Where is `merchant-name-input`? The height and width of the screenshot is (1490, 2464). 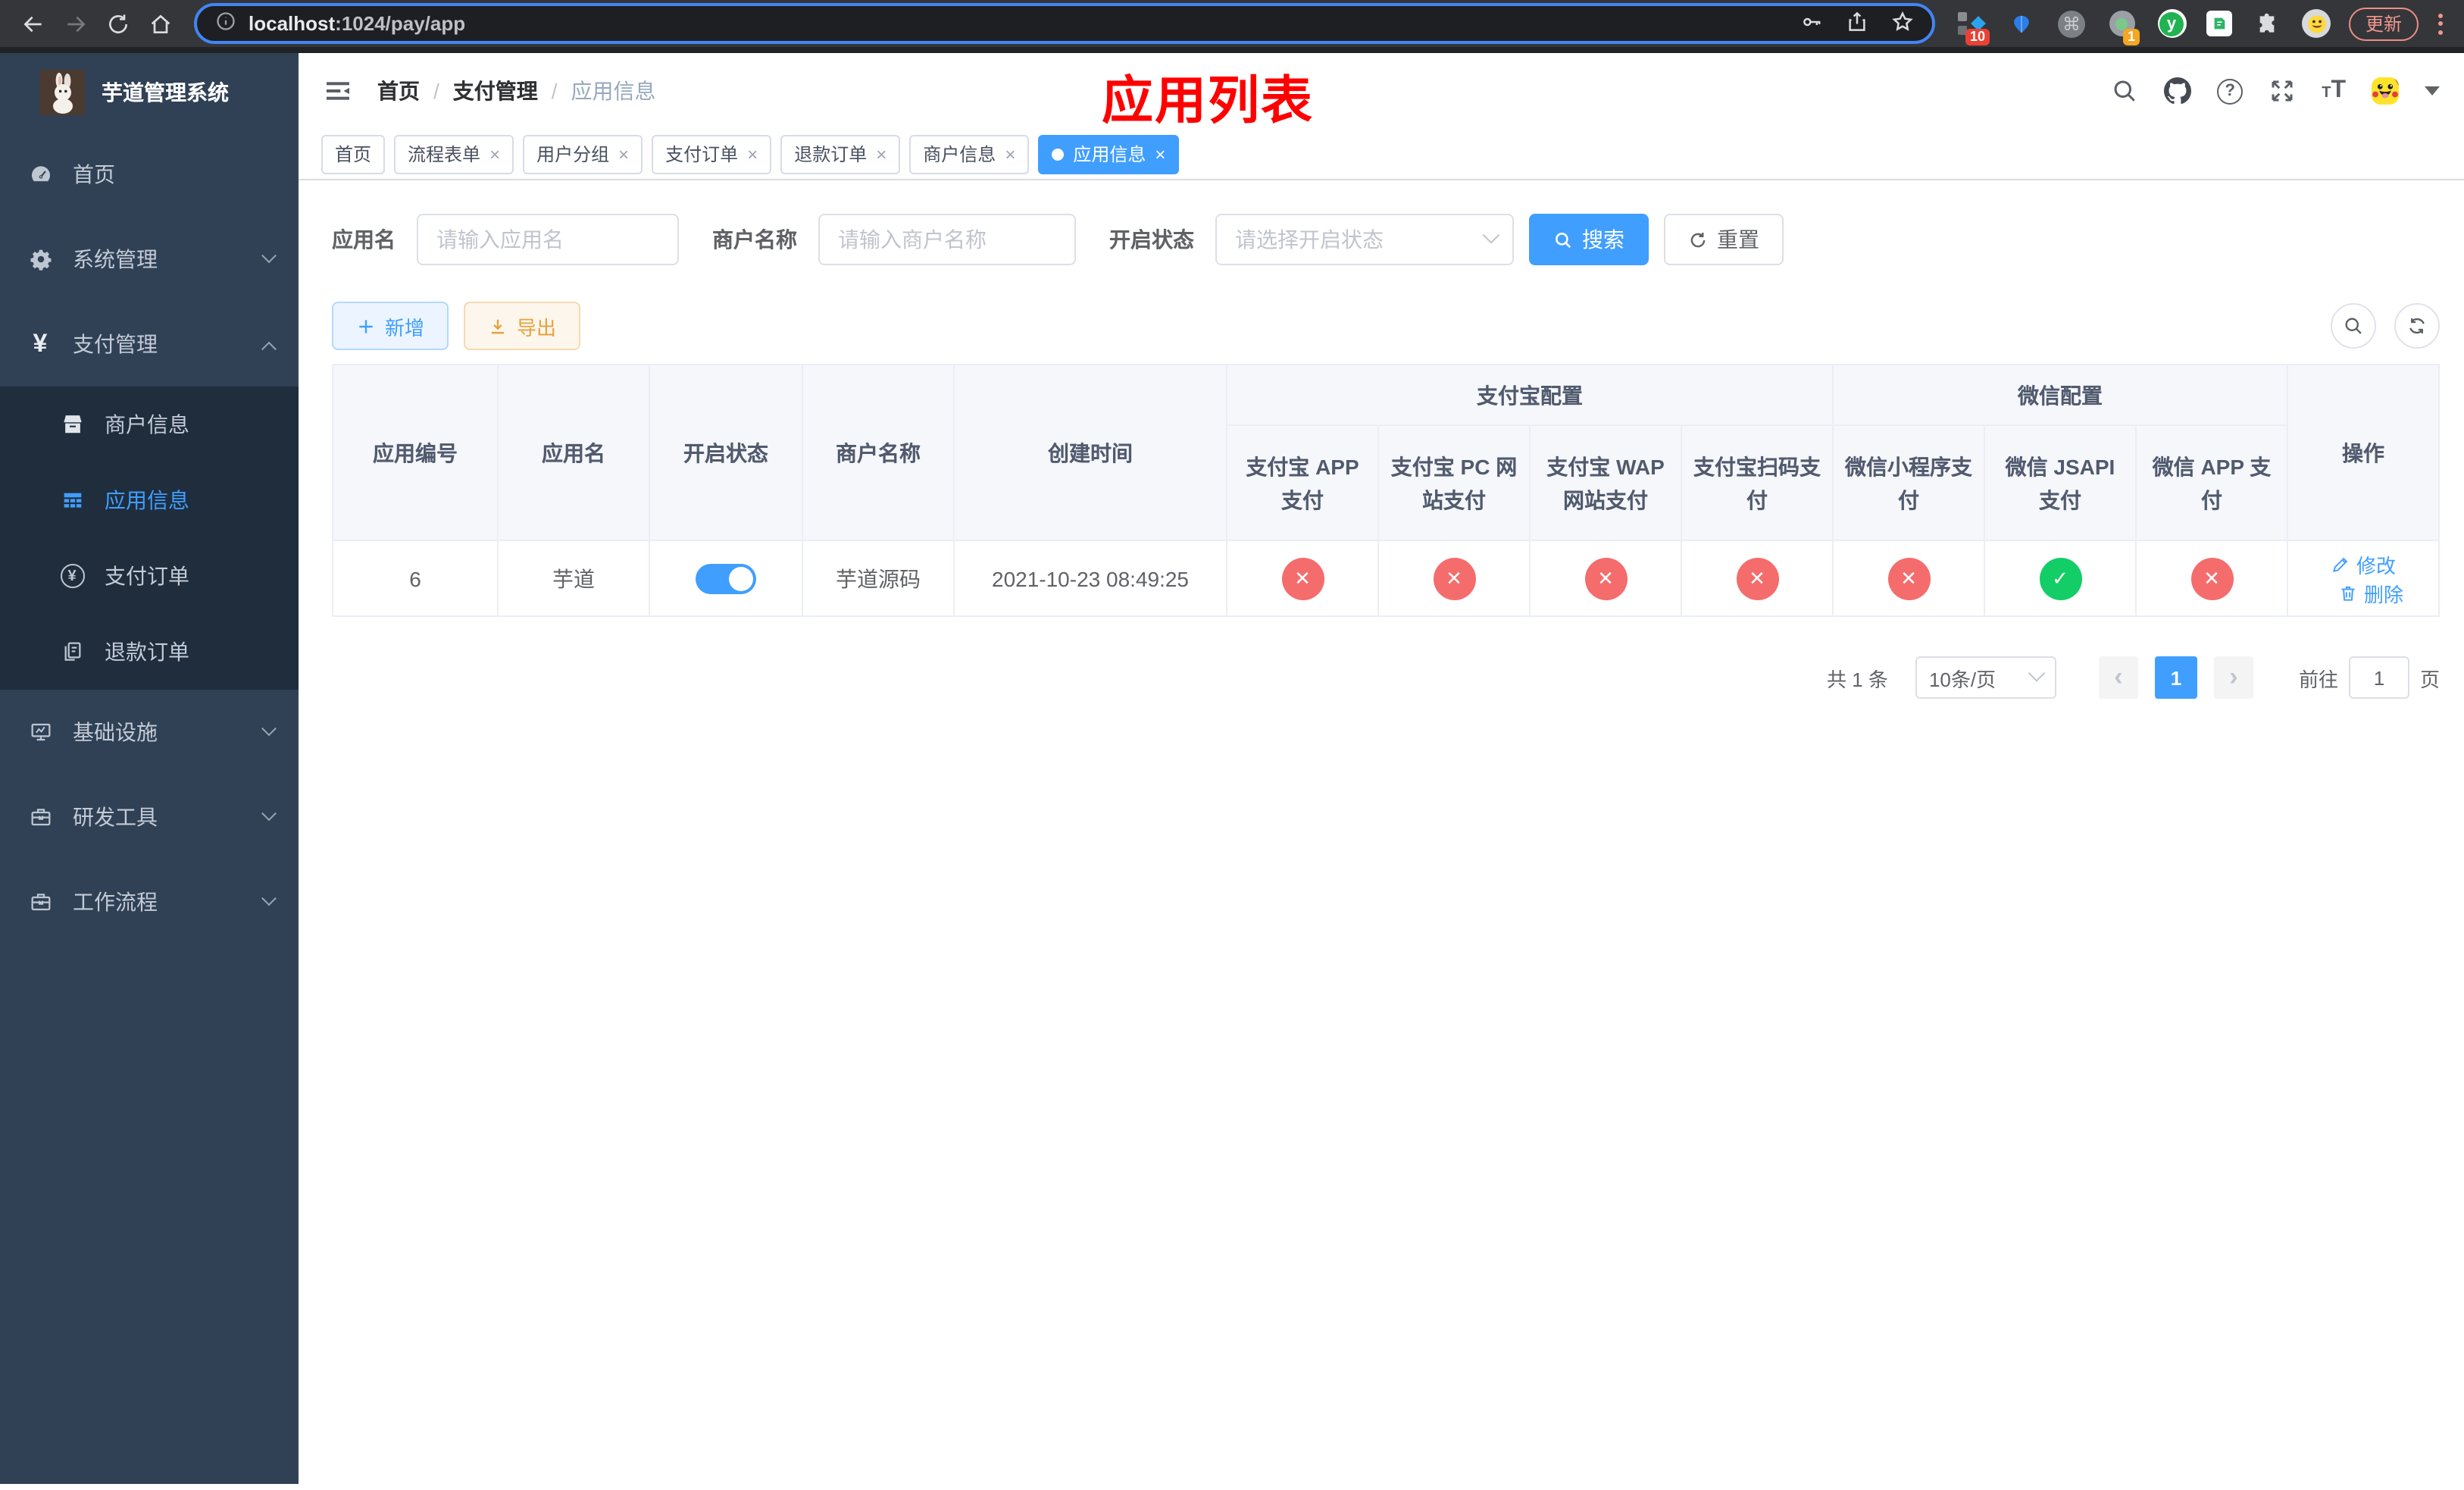
merchant-name-input is located at coordinates (947, 239).